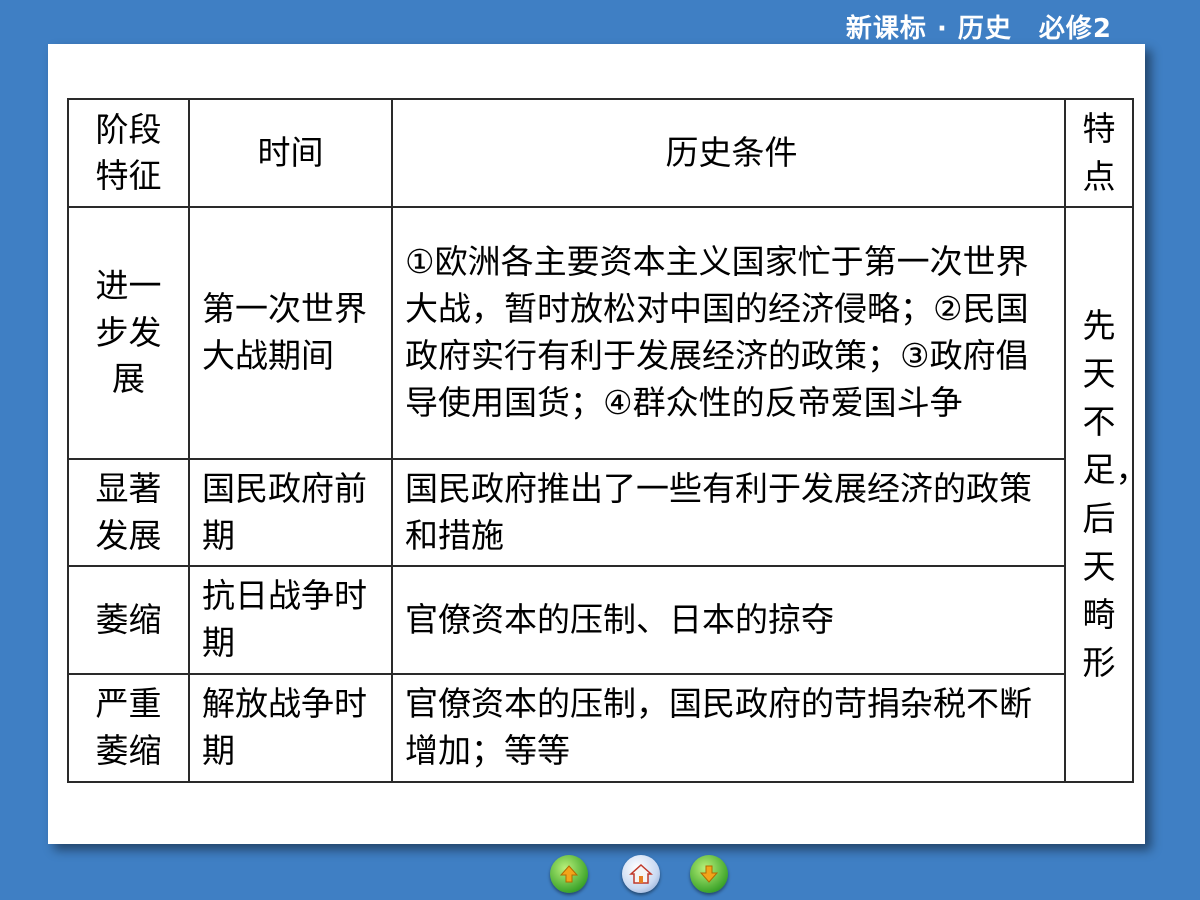 This screenshot has height=900, width=1200. Describe the element at coordinates (728, 153) in the screenshot. I see `header-conditions: 历史条件` at that location.